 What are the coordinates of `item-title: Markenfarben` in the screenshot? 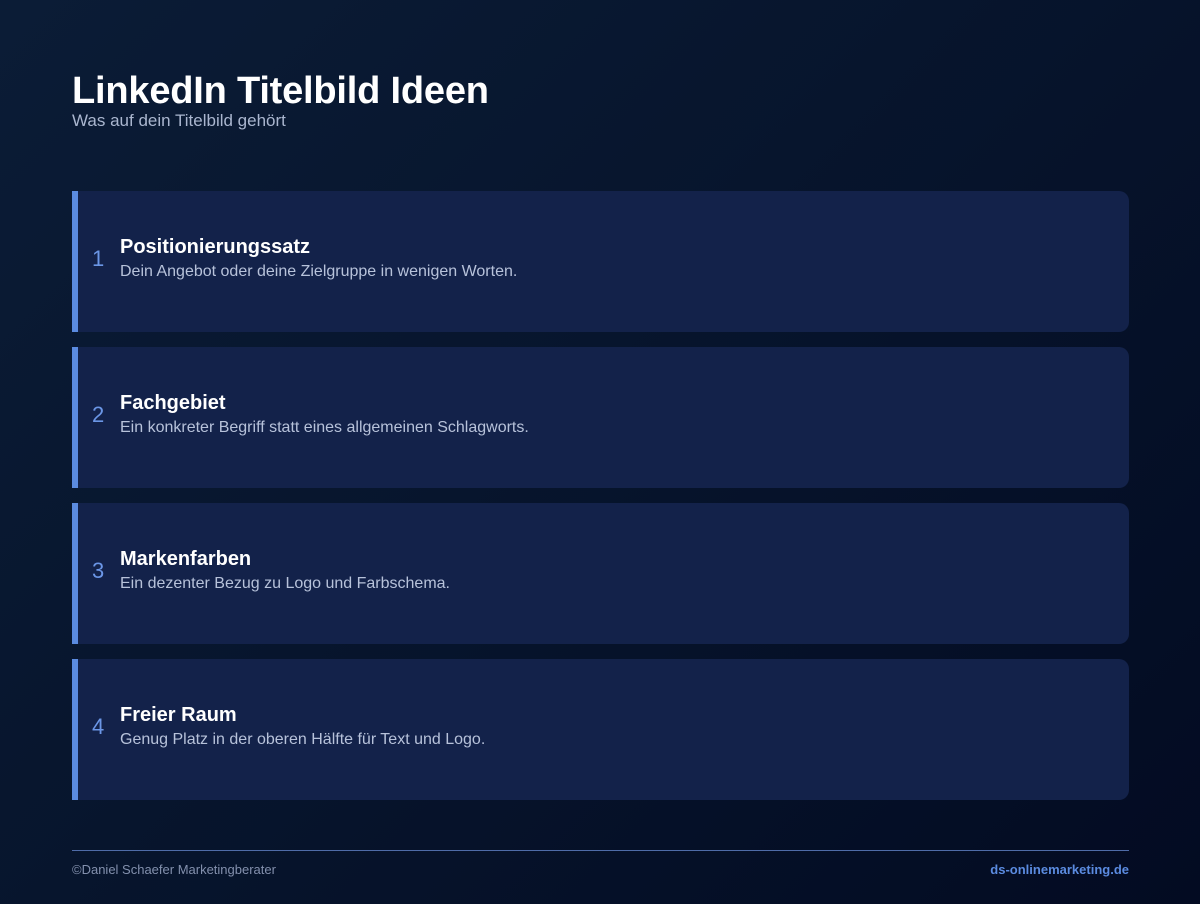 It's located at (186, 559).